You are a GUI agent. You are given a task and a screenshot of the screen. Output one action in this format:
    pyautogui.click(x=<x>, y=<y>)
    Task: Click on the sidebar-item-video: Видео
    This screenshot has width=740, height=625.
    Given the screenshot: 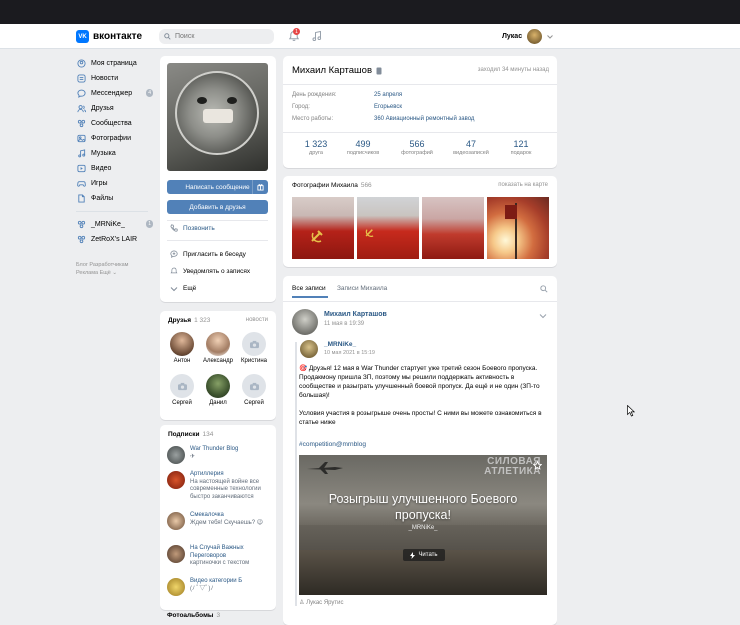 What is the action you would take?
    pyautogui.click(x=116, y=168)
    